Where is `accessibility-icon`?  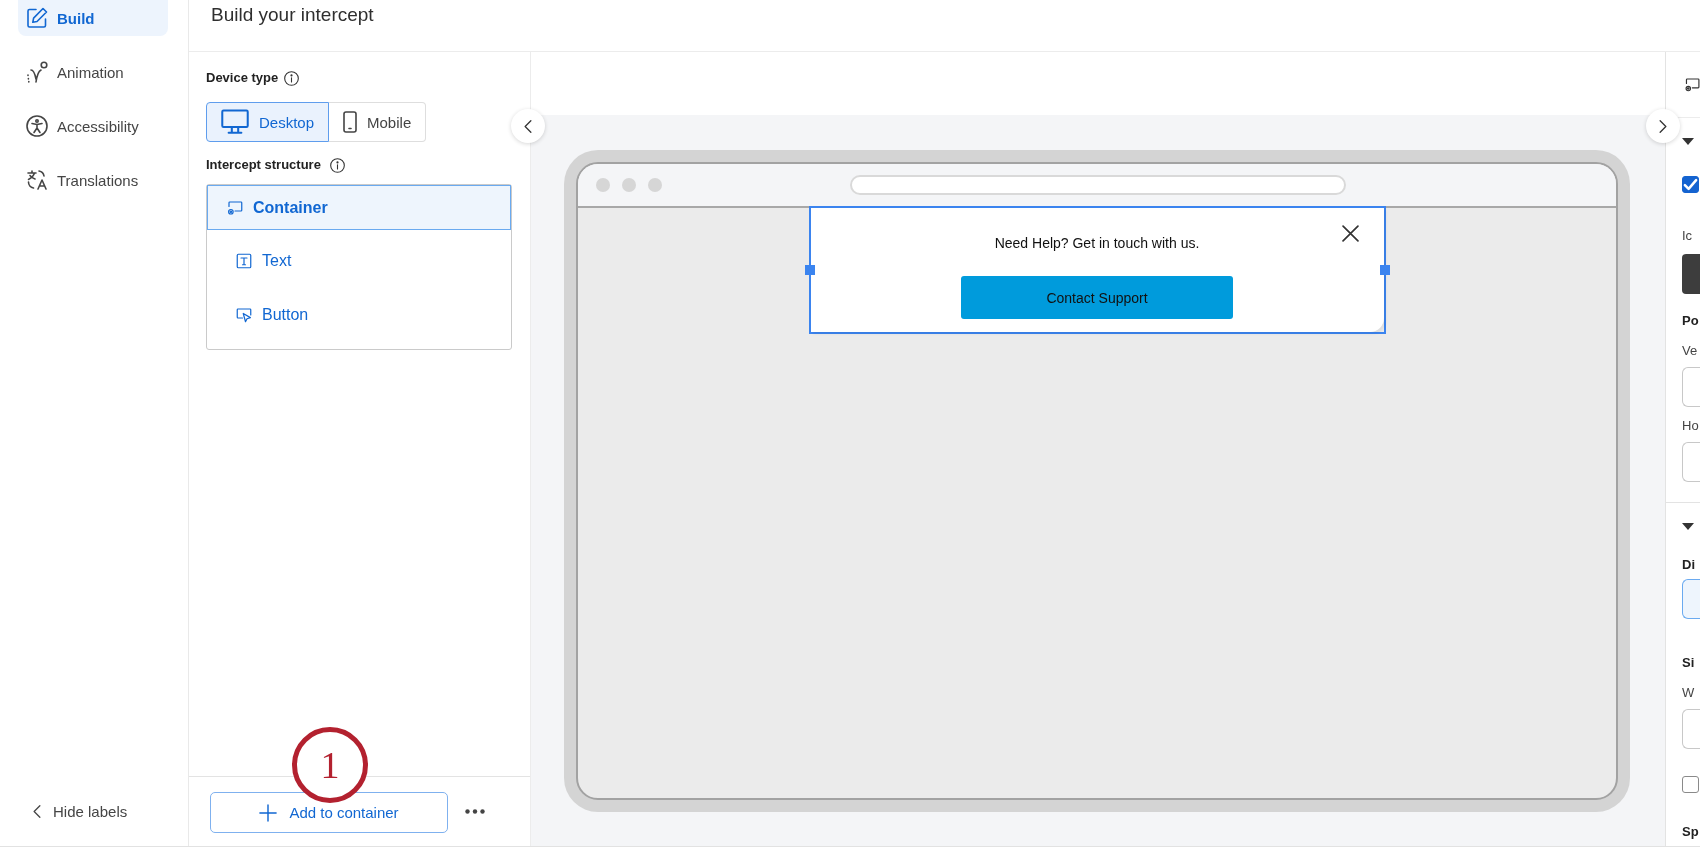
accessibility-icon is located at coordinates (37, 126).